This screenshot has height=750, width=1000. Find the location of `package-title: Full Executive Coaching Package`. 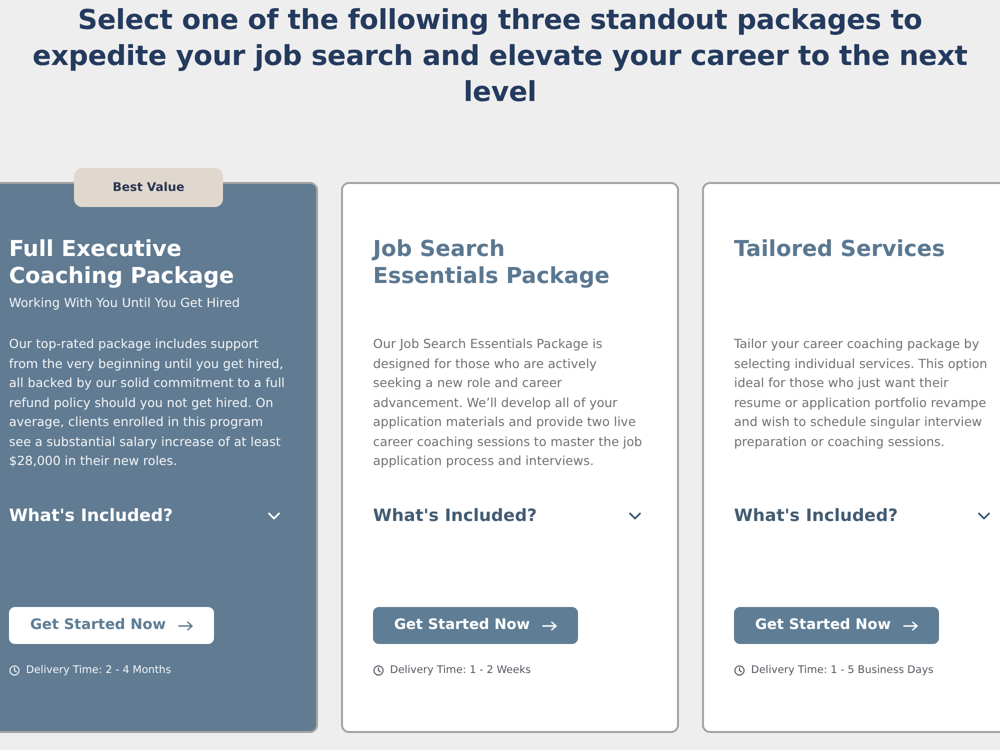

package-title: Full Executive Coaching Package is located at coordinates (122, 263).